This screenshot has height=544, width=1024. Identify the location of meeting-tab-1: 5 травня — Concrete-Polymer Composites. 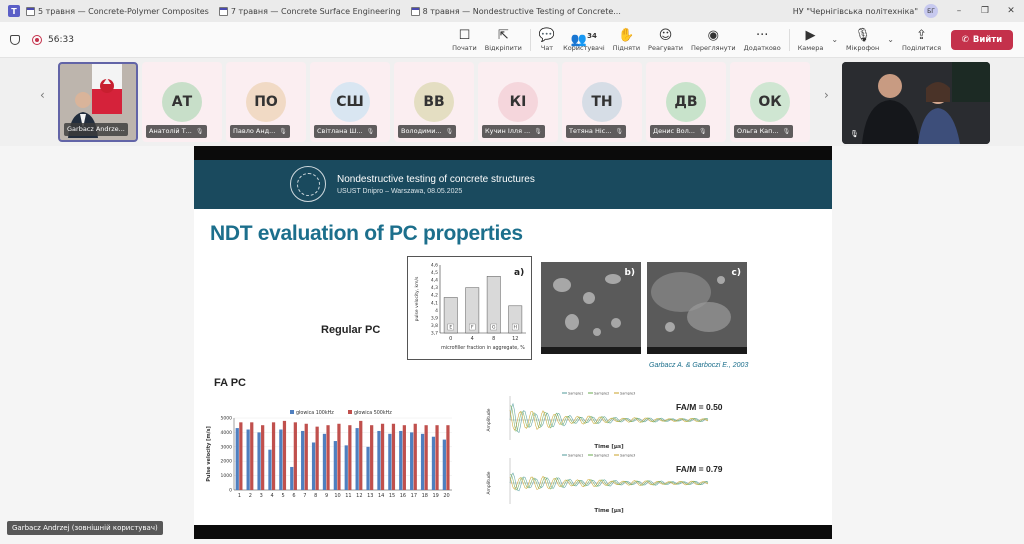
(117, 11).